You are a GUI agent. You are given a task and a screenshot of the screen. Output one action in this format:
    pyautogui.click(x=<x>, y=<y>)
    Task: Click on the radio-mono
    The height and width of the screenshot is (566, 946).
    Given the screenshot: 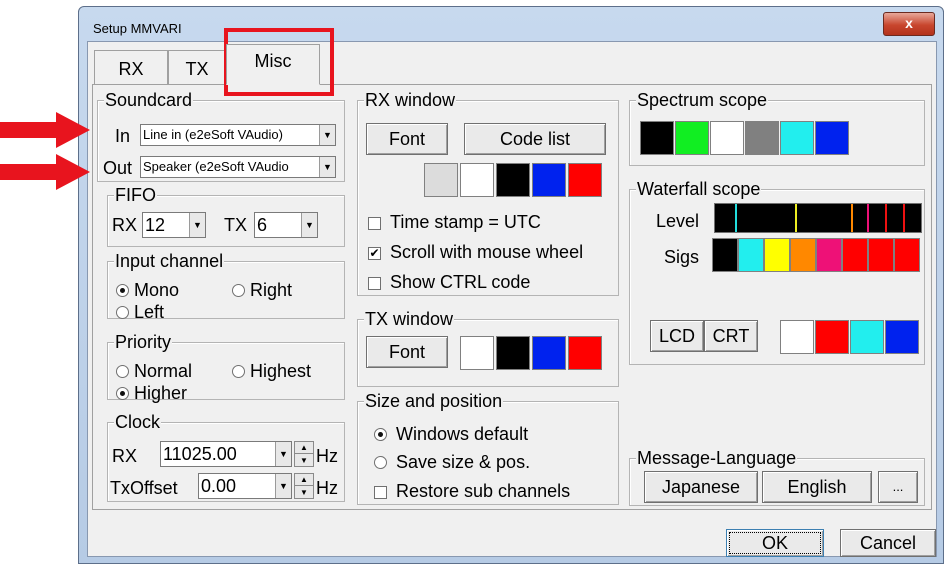 What is the action you would take?
    pyautogui.click(x=122, y=290)
    